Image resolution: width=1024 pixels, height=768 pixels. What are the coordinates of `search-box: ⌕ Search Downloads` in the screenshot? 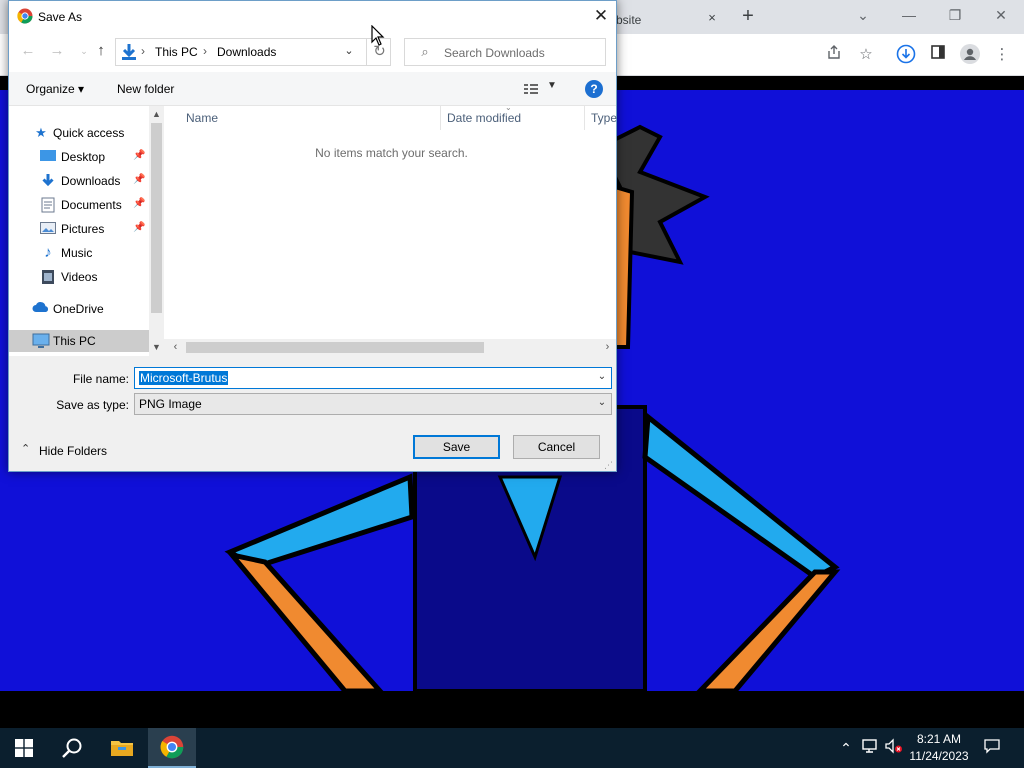 It's located at (505, 52).